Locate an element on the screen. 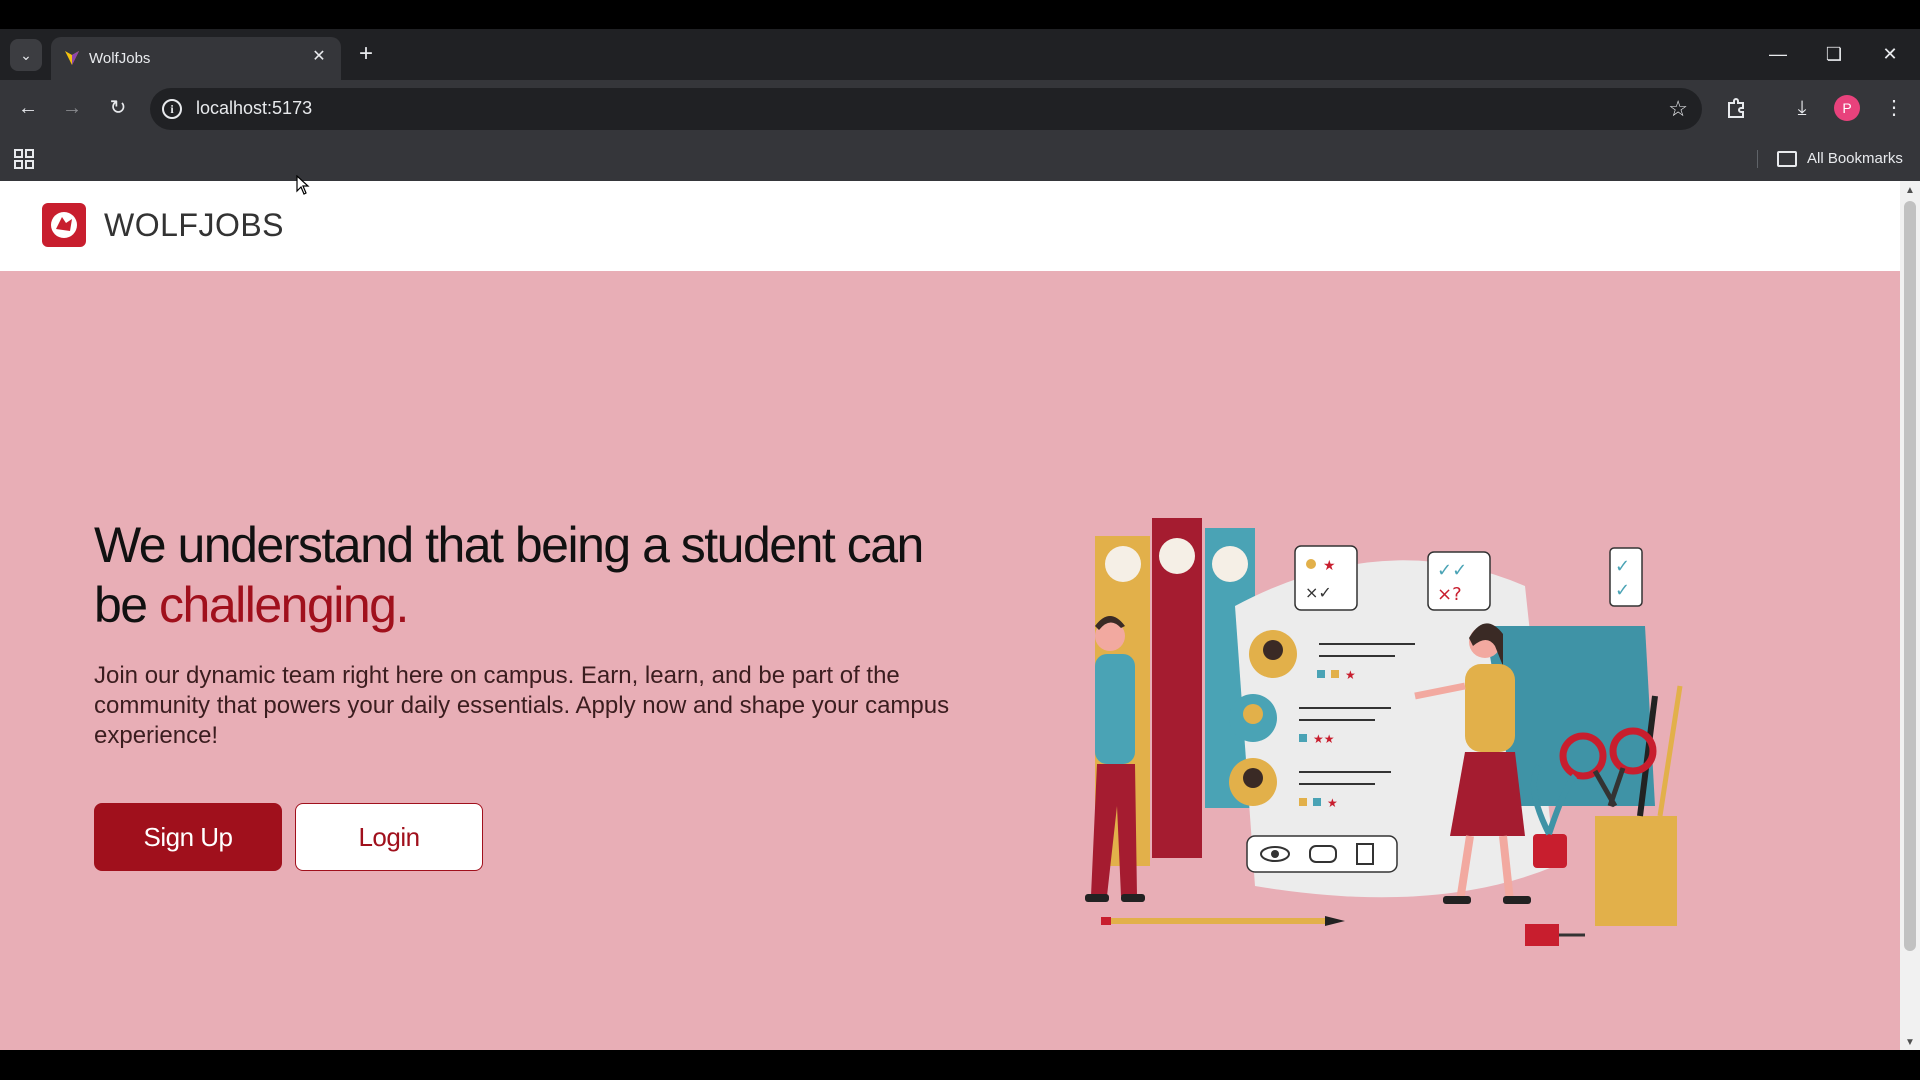 This screenshot has height=1080, width=1920. headline-accent: challenging. is located at coordinates (284, 605).